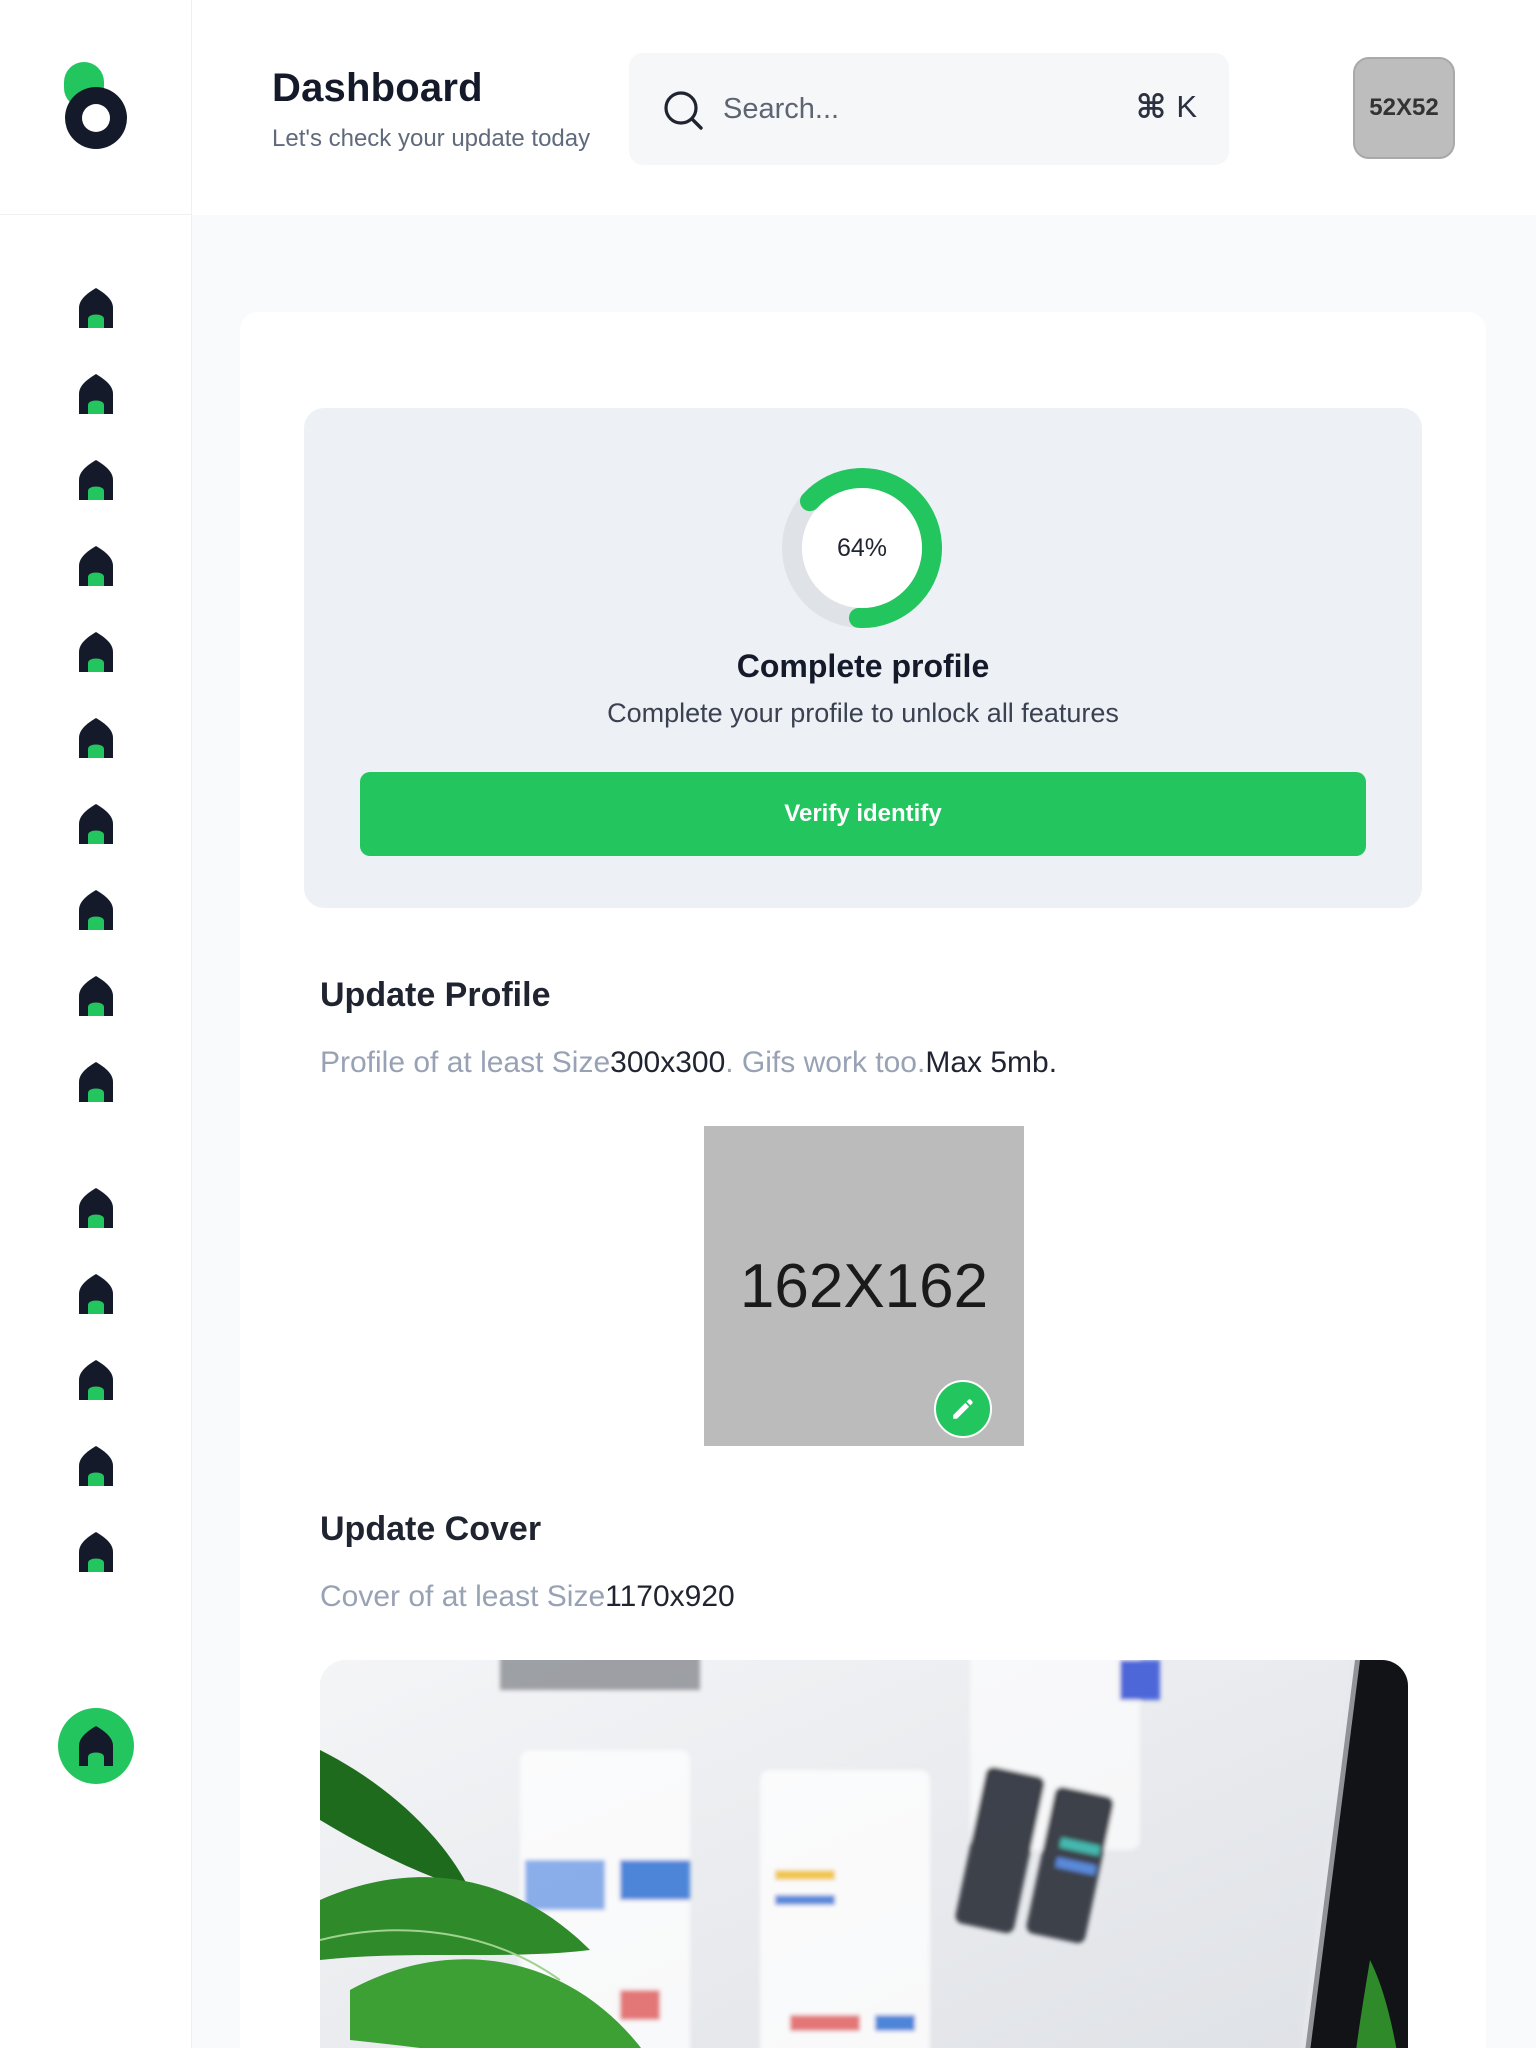  What do you see at coordinates (431, 1529) in the screenshot?
I see `update-cover-title: Update Cover` at bounding box center [431, 1529].